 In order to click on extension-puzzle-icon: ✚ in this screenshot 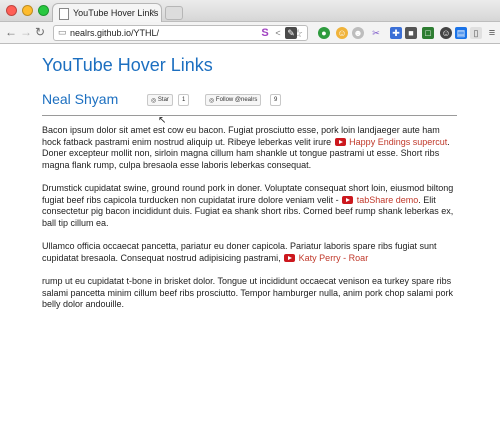, I will do `click(396, 33)`.